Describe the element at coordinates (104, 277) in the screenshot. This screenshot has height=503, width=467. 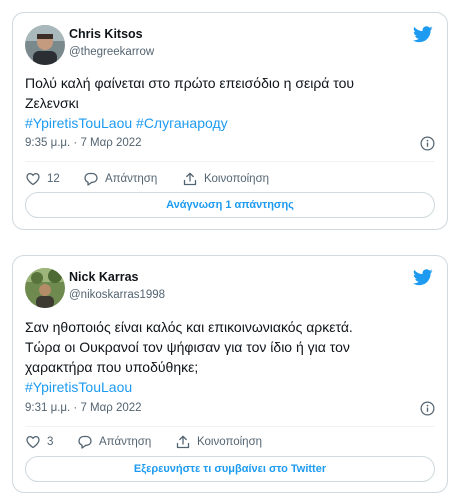
I see `display-name: Nick Karras` at that location.